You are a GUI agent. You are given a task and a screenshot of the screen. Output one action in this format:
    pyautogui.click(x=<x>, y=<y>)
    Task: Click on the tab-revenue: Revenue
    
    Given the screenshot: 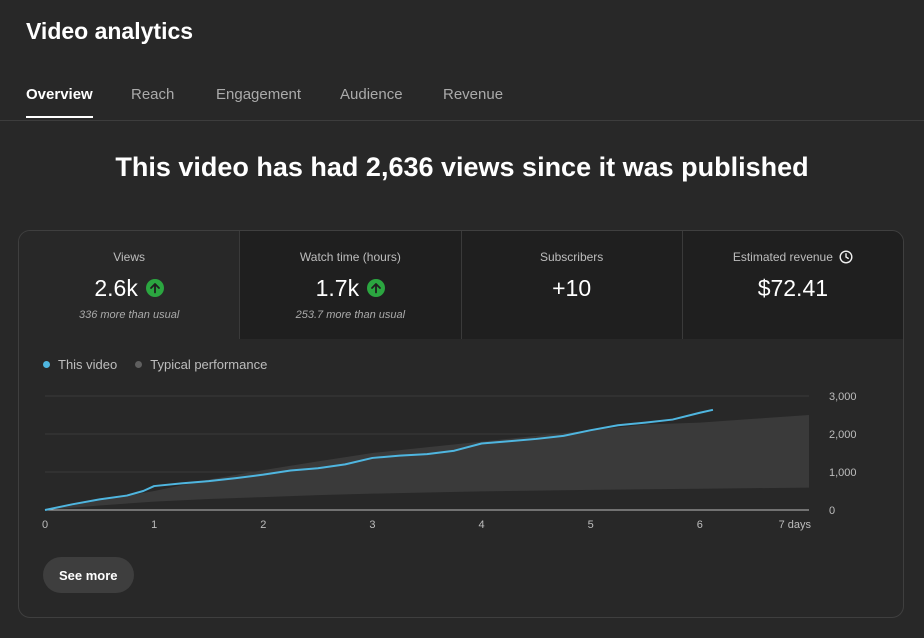 What is the action you would take?
    pyautogui.click(x=473, y=101)
    